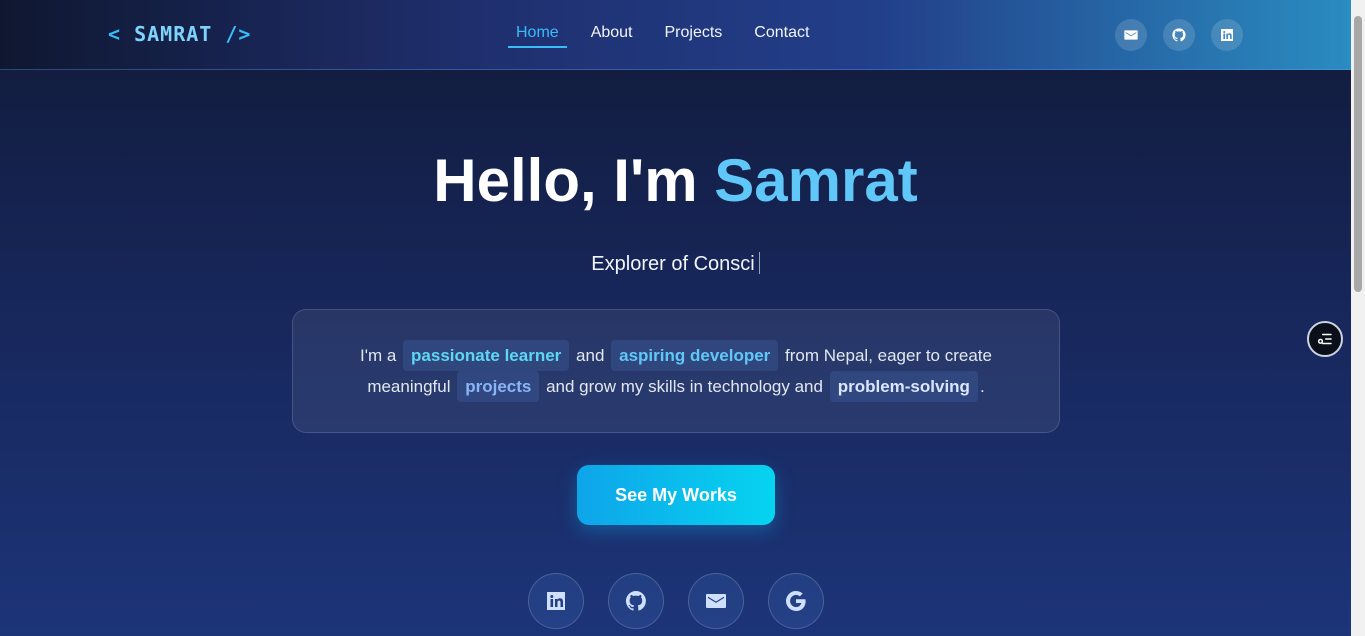 The height and width of the screenshot is (636, 1365). I want to click on typing-cursor, so click(759, 263).